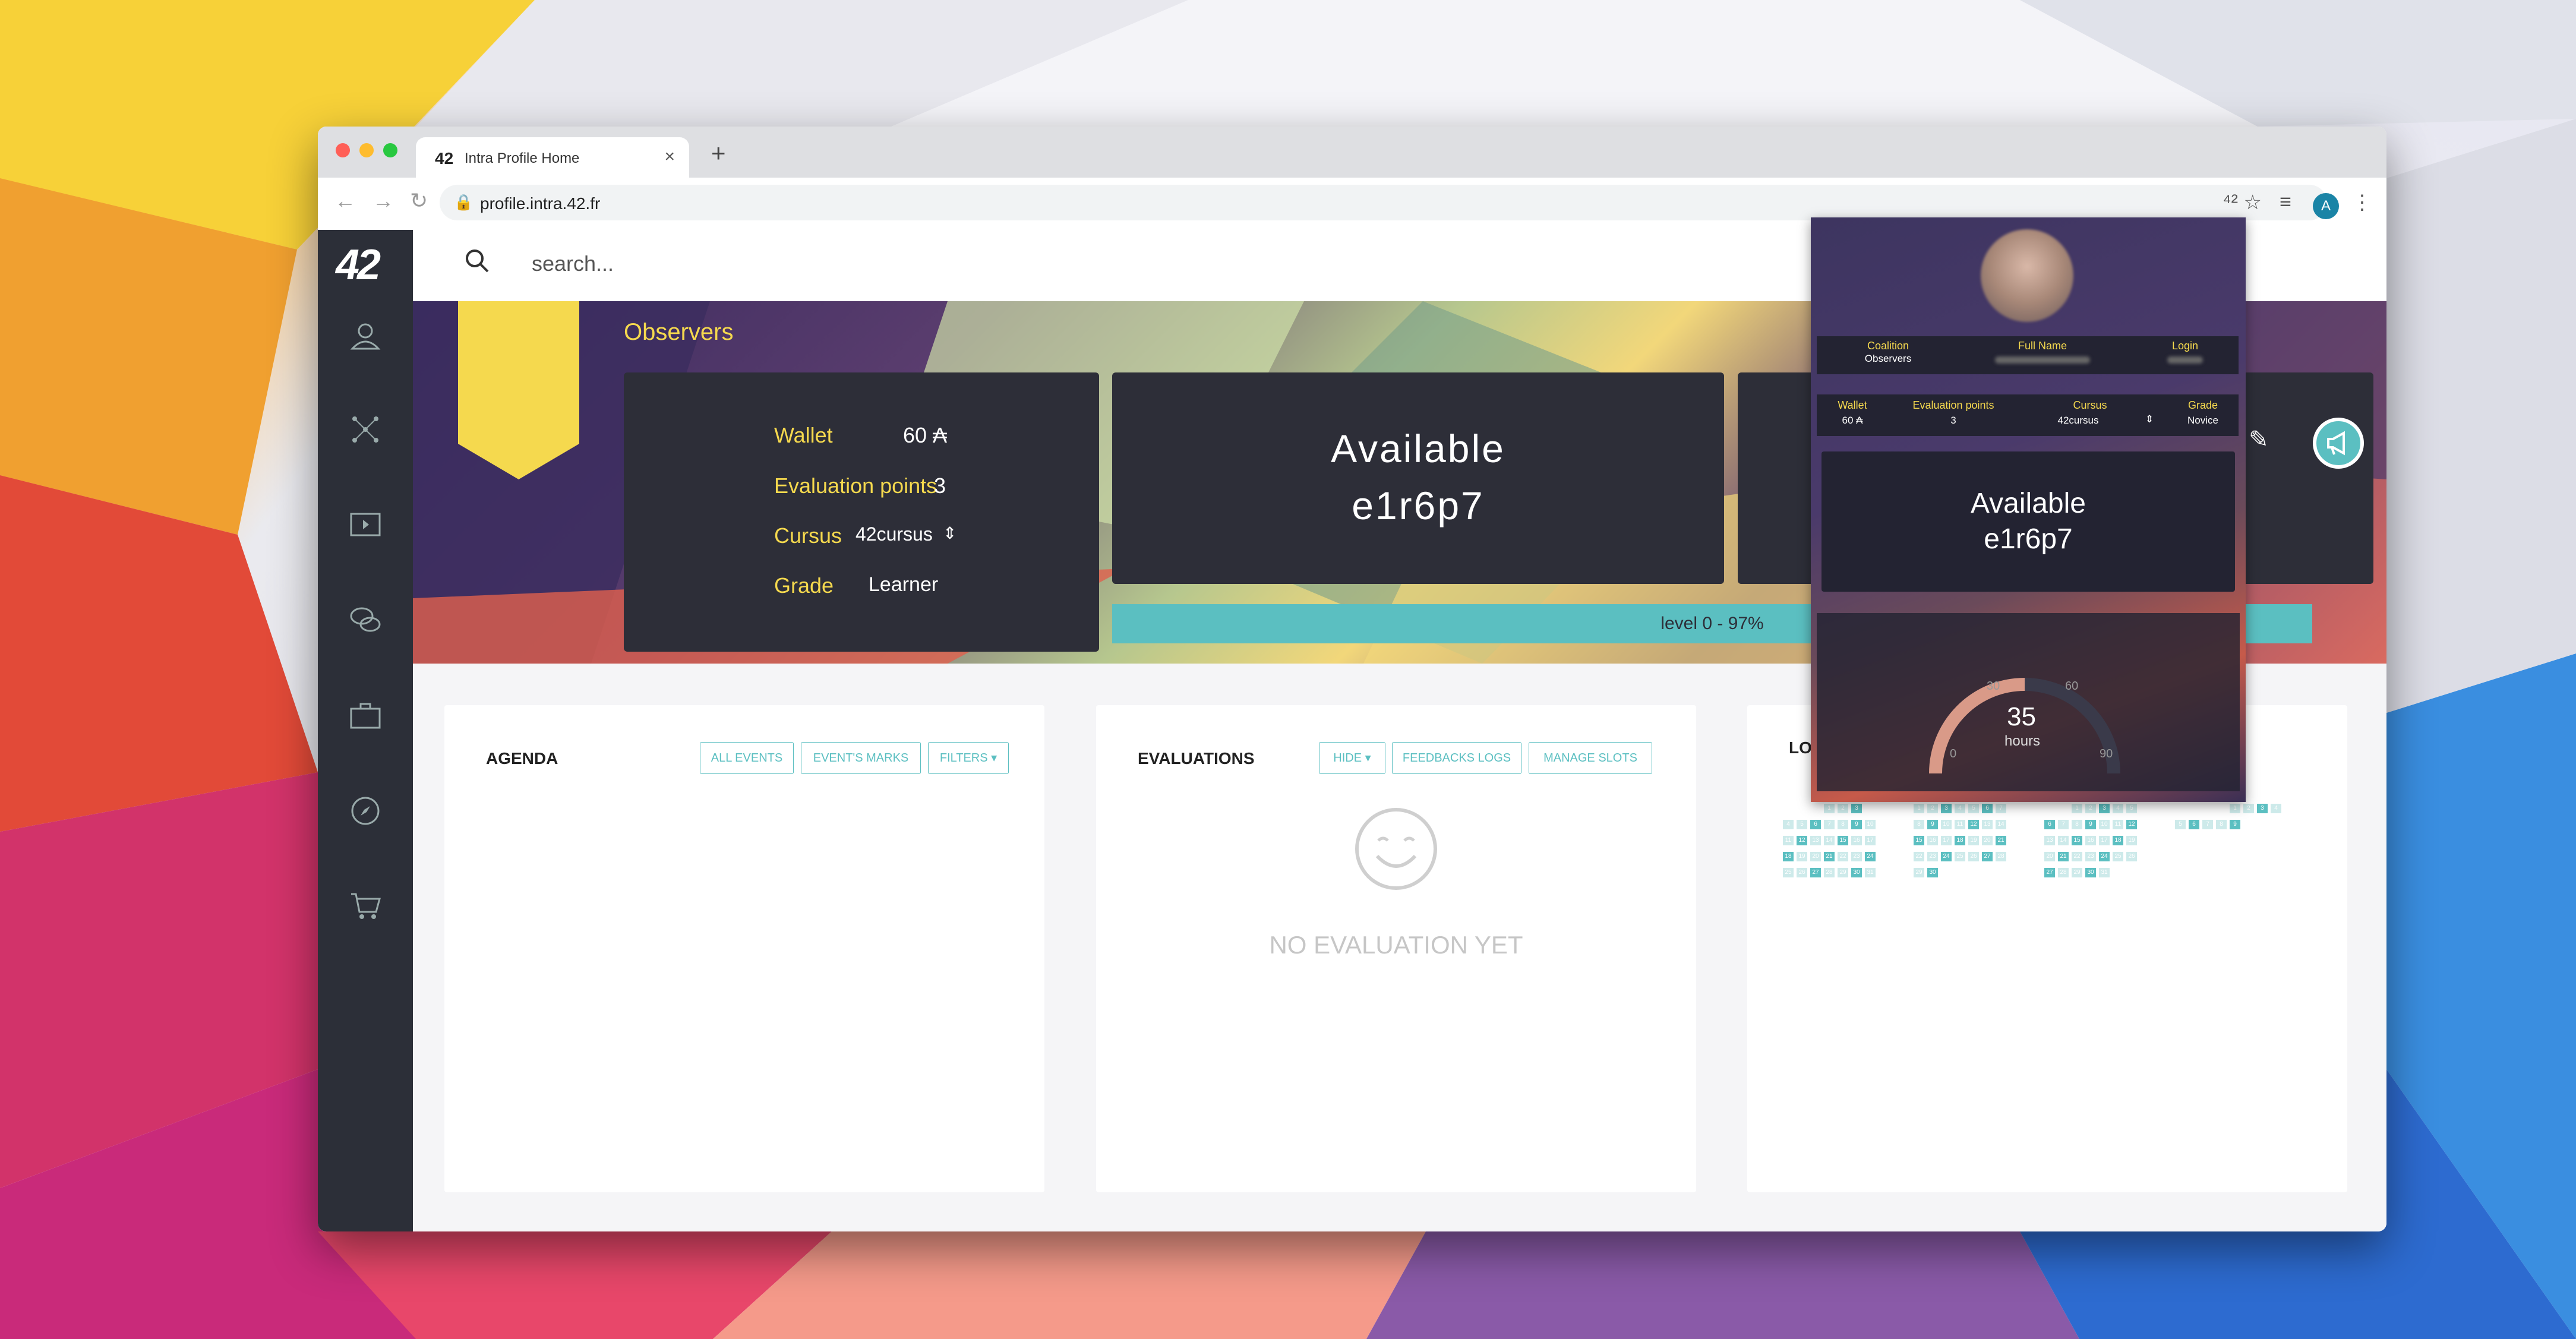  I want to click on all-events-button: ALL EVENTS, so click(747, 758).